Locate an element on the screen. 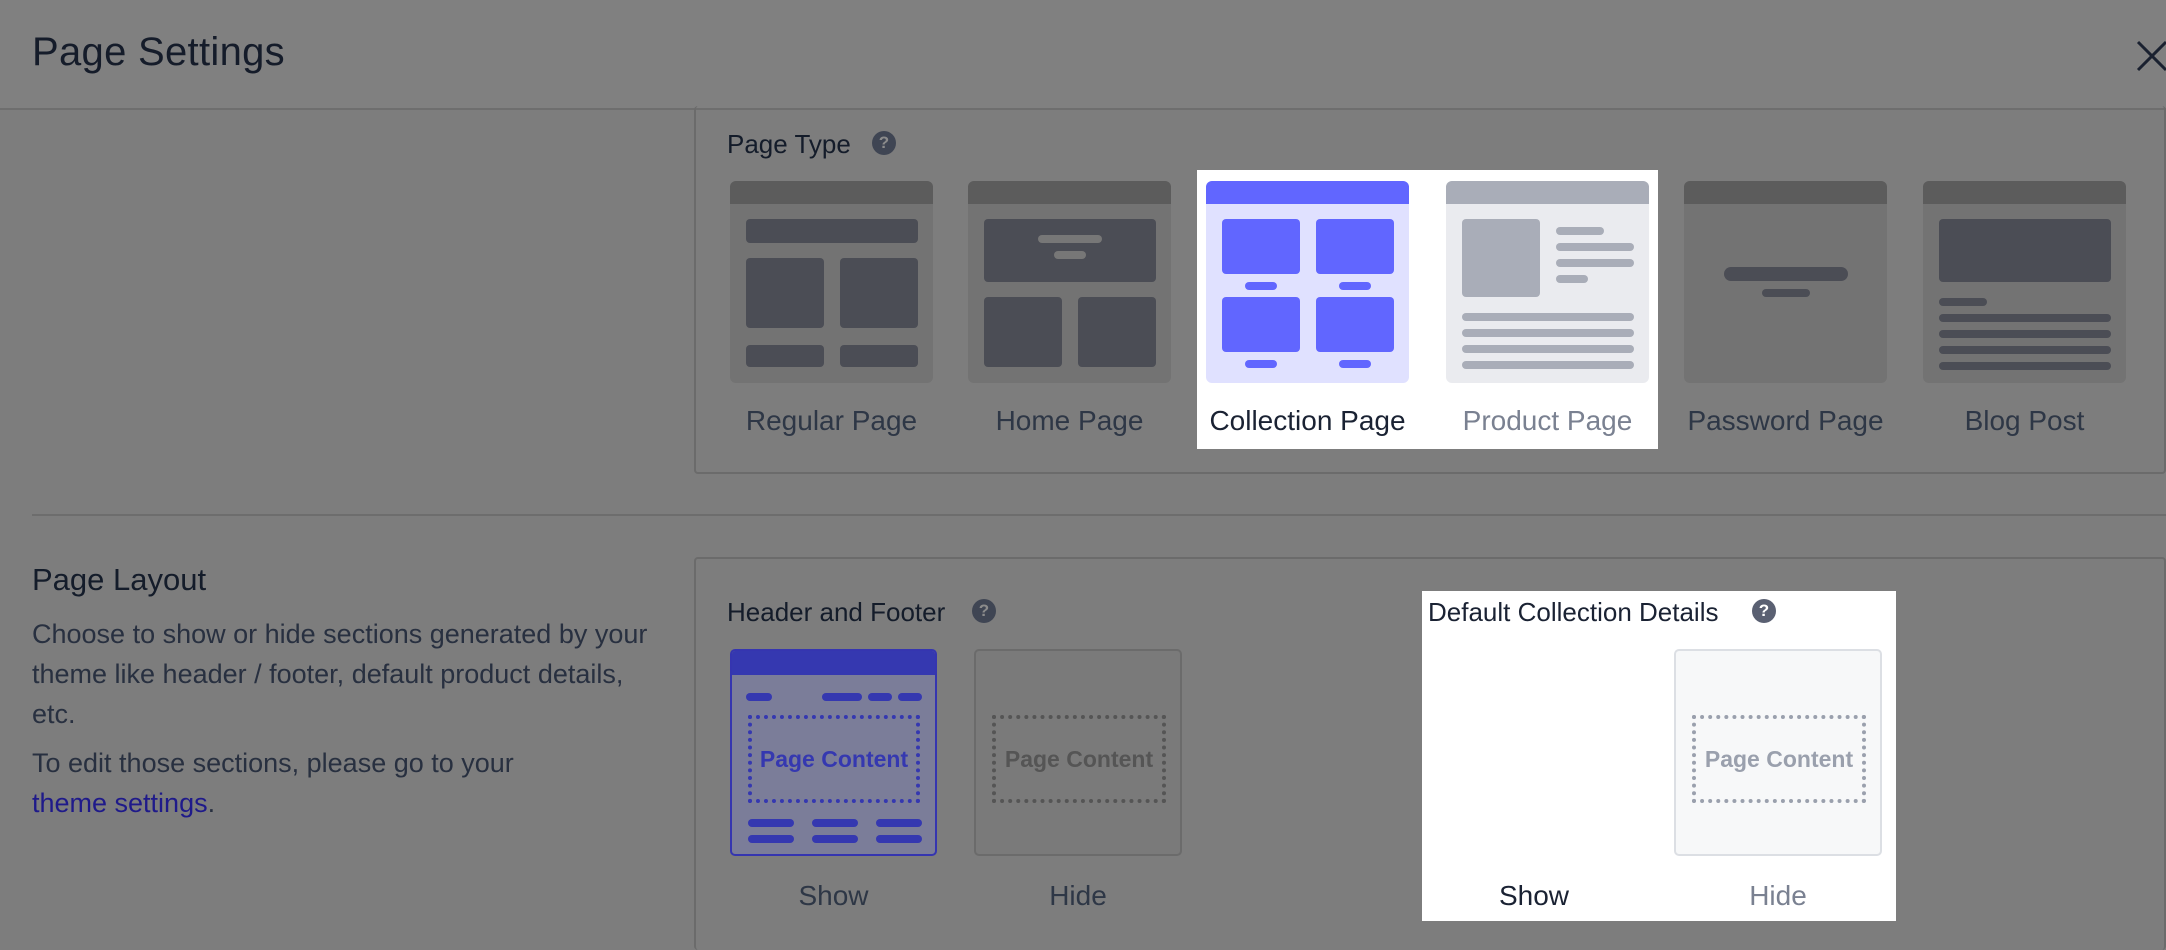 Image resolution: width=2166 pixels, height=950 pixels. blog-post-card is located at coordinates (2024, 282).